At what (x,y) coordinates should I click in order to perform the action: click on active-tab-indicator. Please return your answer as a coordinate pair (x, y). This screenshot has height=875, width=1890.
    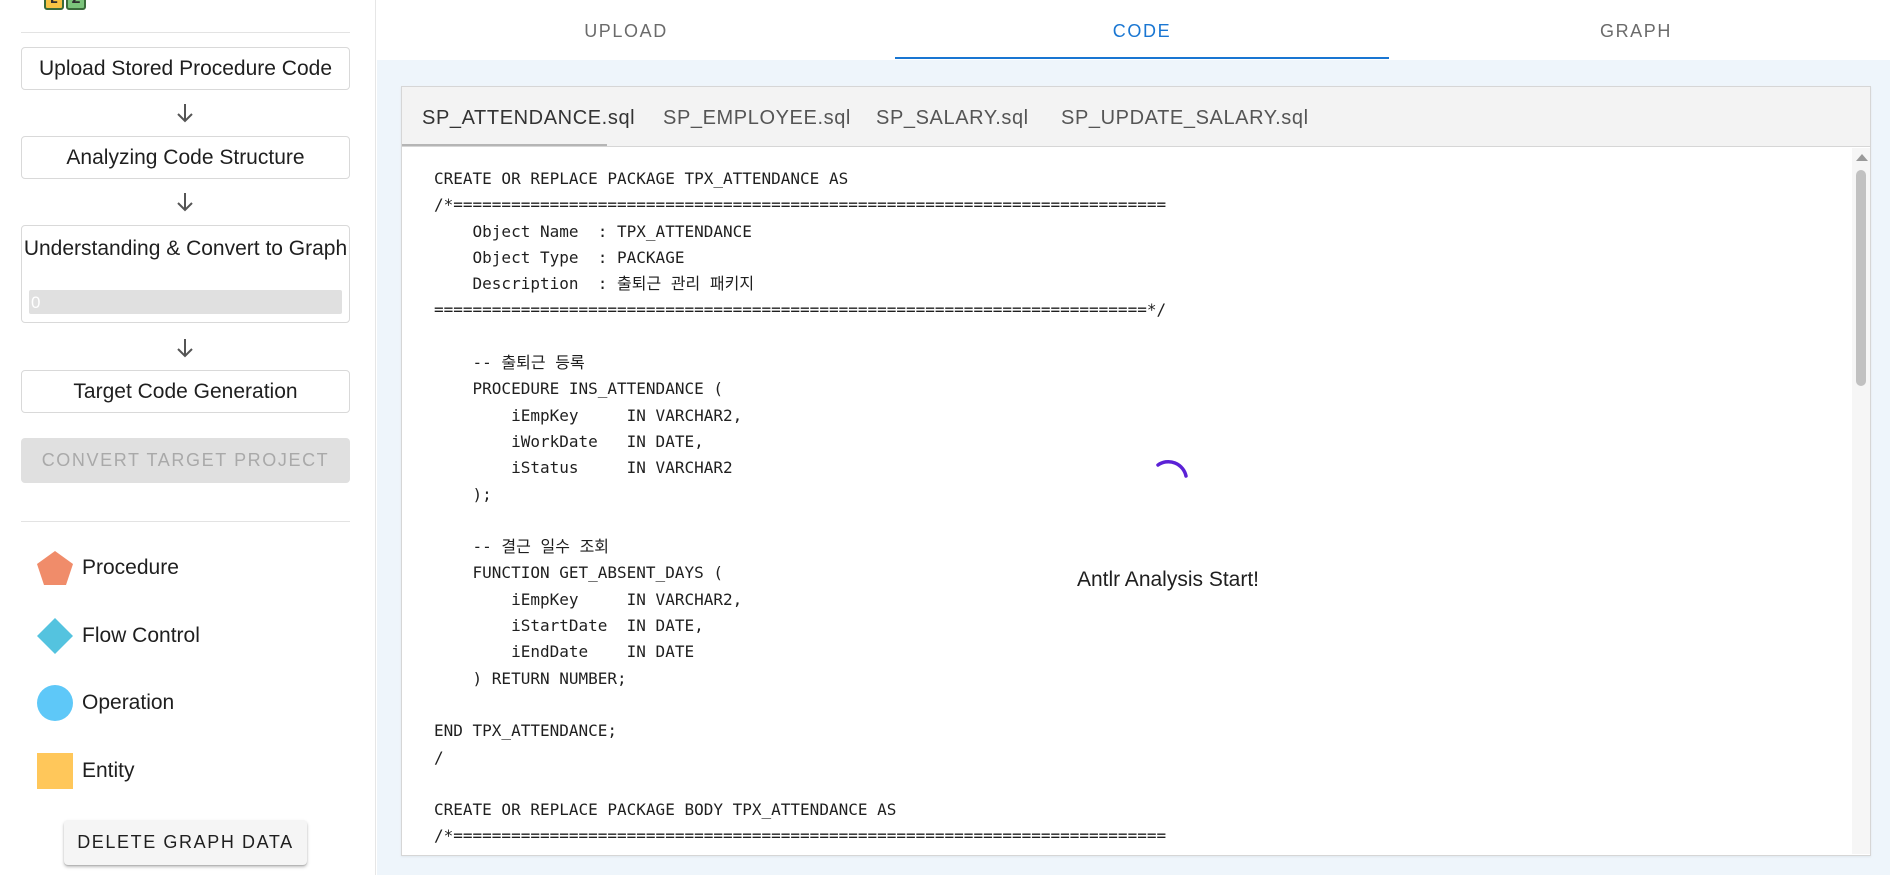
    Looking at the image, I should click on (1142, 58).